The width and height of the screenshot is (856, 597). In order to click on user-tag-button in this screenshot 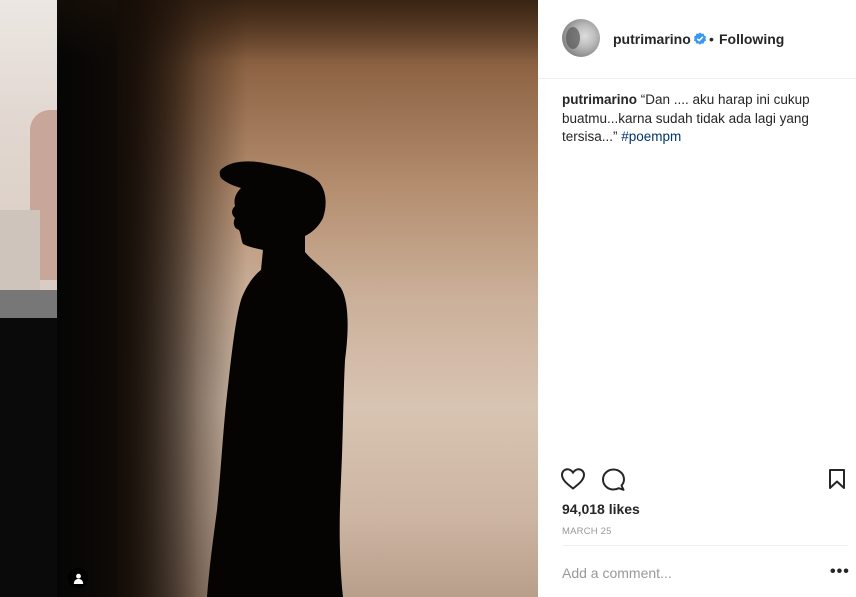, I will do `click(78, 578)`.